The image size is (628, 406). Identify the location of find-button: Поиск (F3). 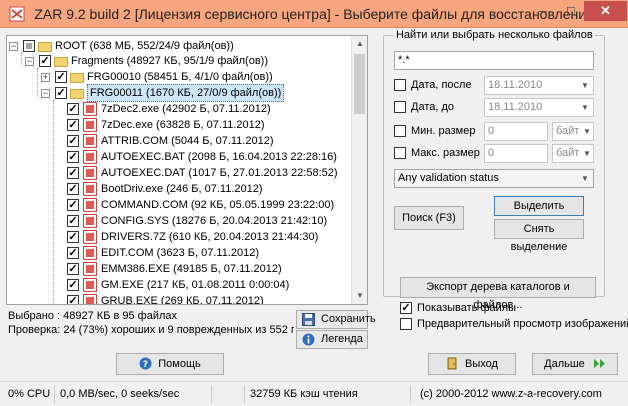
(429, 218).